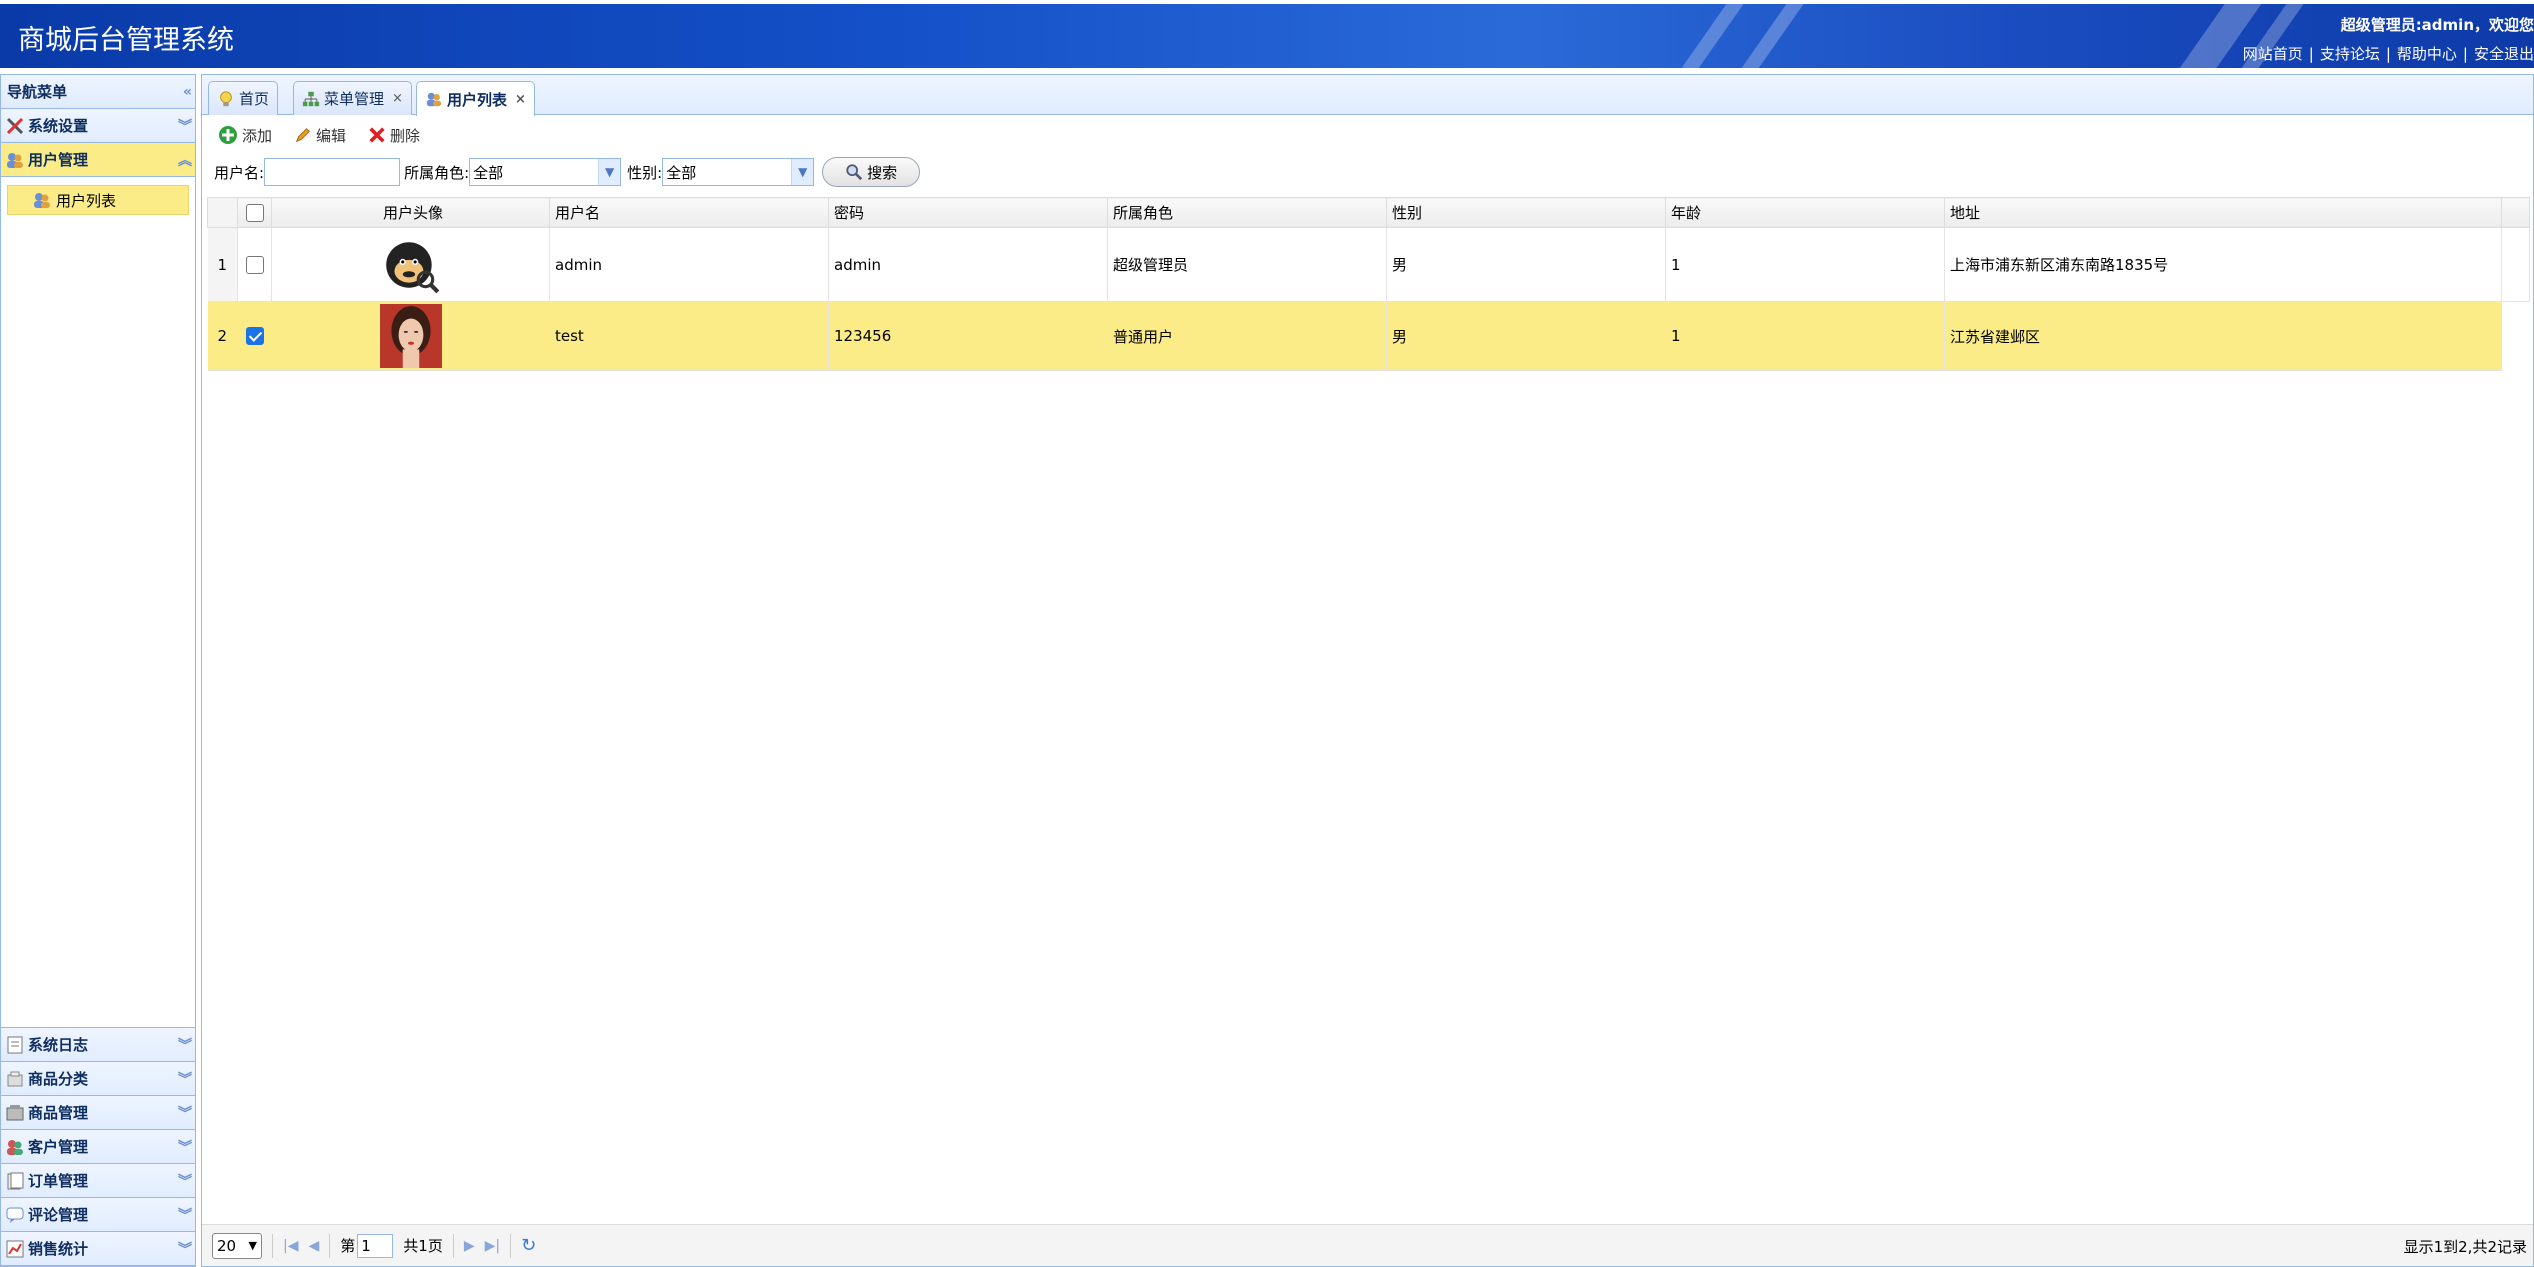 Image resolution: width=2534 pixels, height=1267 pixels. Describe the element at coordinates (98, 1045) in the screenshot. I see `sidebar-item-system-log: 系统日志 ︾` at that location.